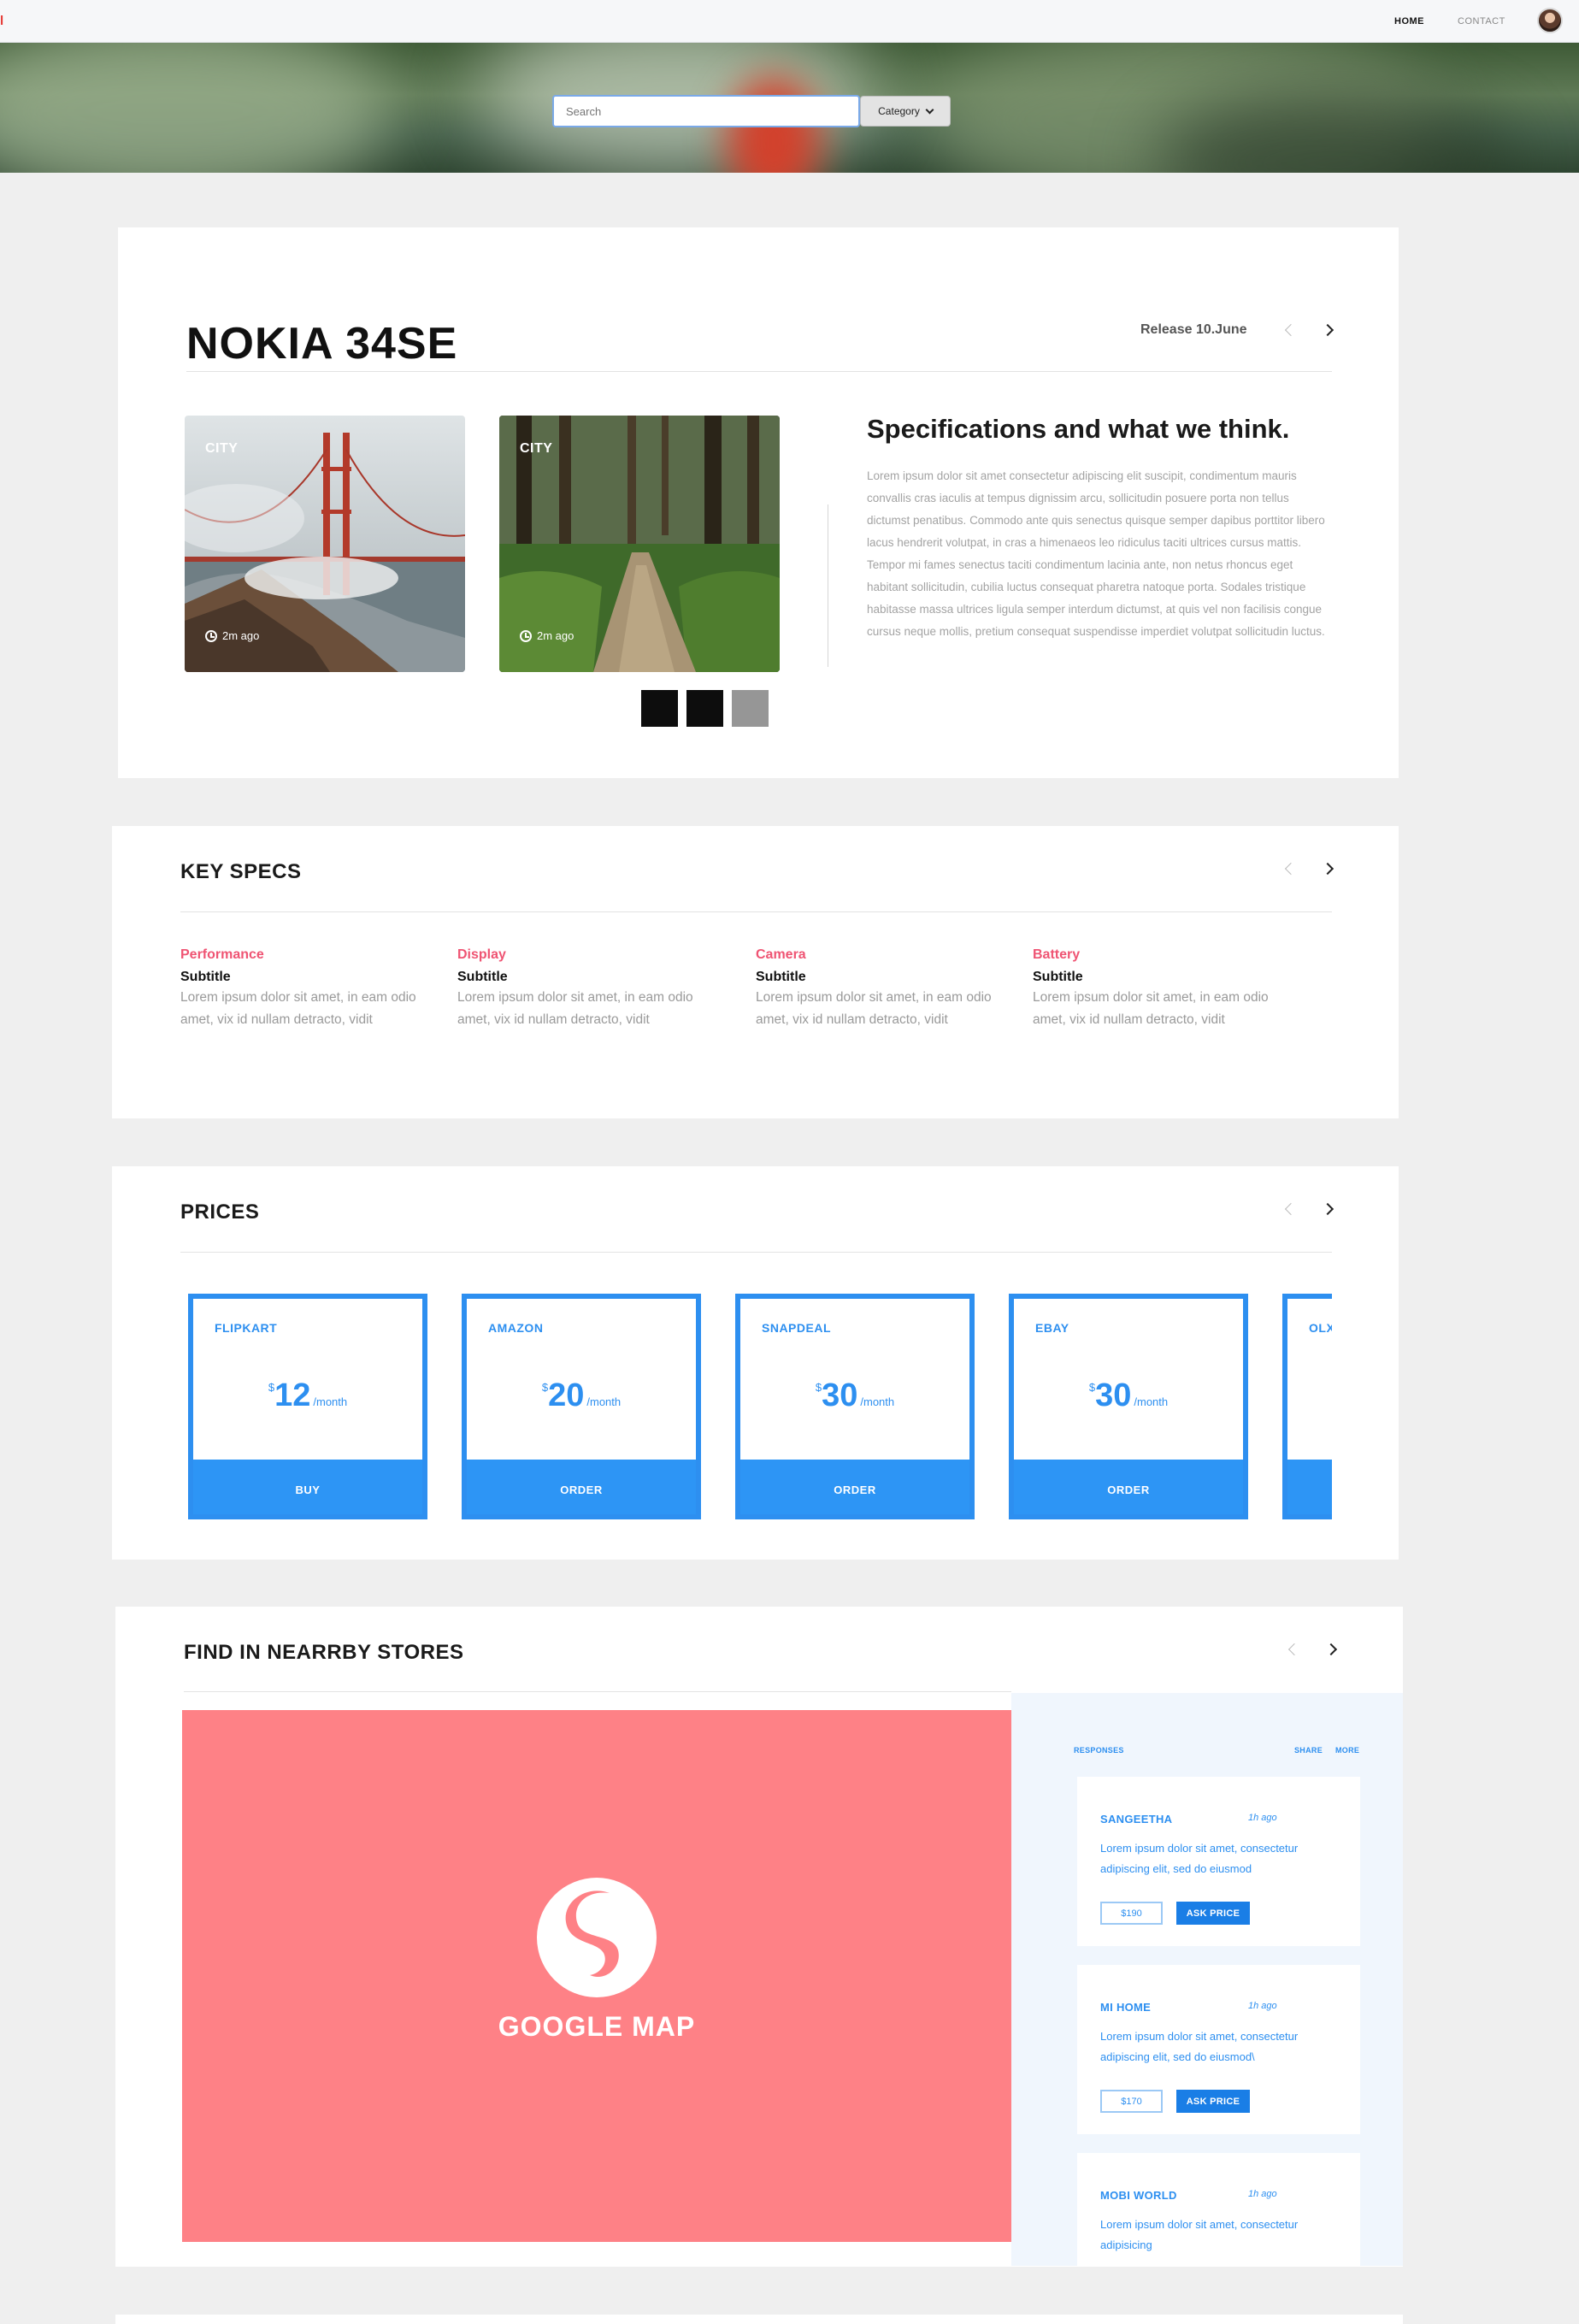 This screenshot has width=1579, height=2324. Describe the element at coordinates (1347, 1750) in the screenshot. I see `more-link: MORE` at that location.